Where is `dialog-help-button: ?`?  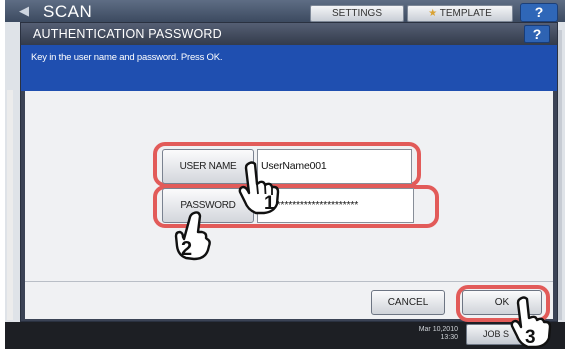
dialog-help-button: ? is located at coordinates (537, 34).